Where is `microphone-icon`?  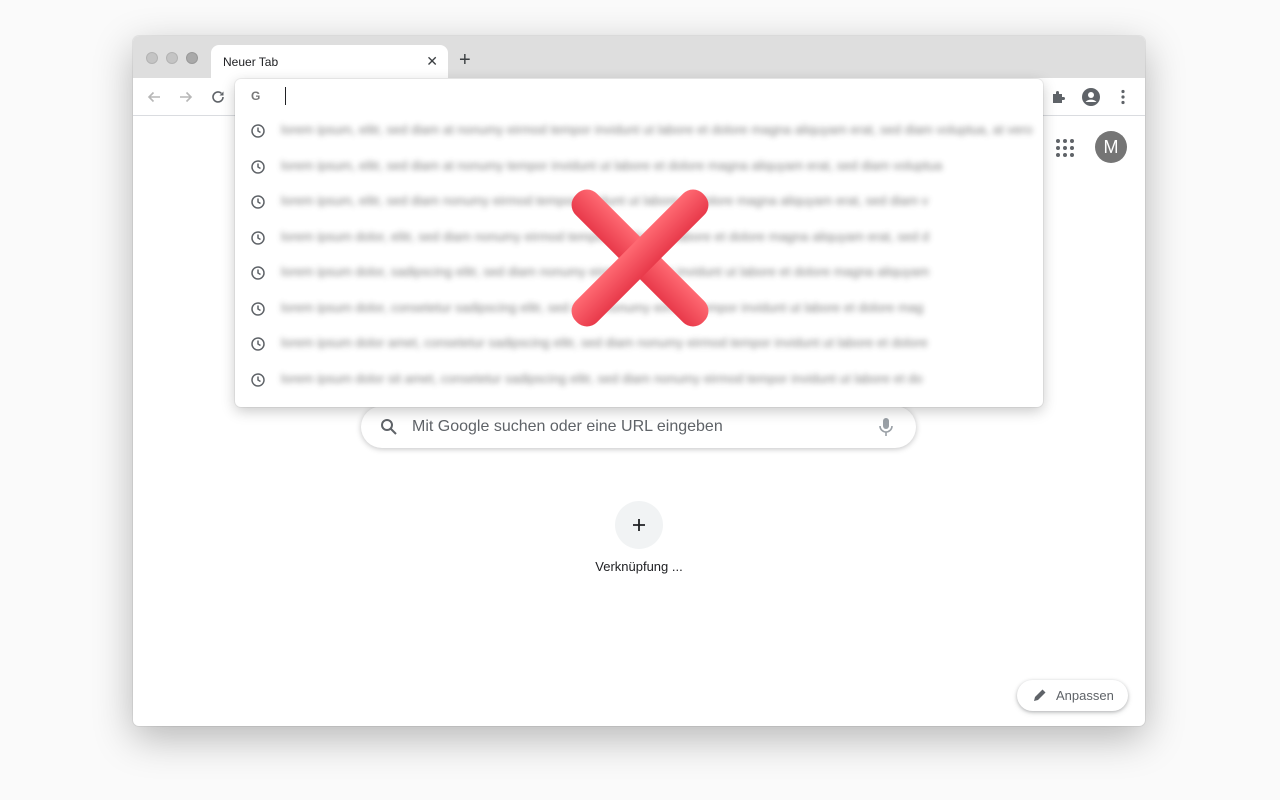
microphone-icon is located at coordinates (886, 427).